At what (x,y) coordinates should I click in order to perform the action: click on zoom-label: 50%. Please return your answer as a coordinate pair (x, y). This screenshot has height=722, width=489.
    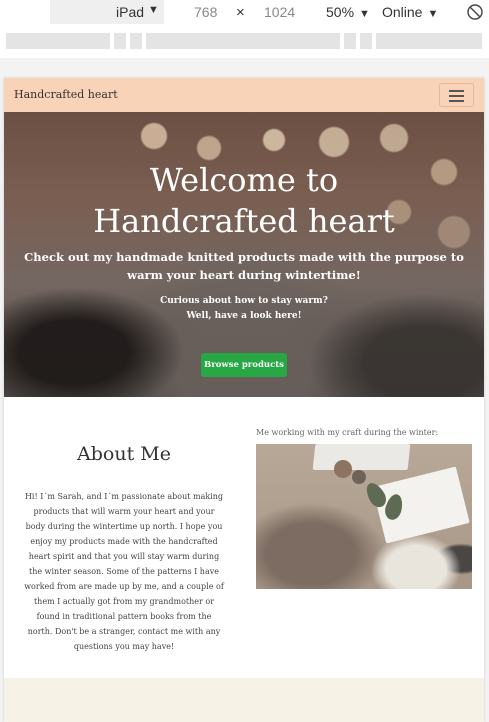
    Looking at the image, I should click on (340, 12).